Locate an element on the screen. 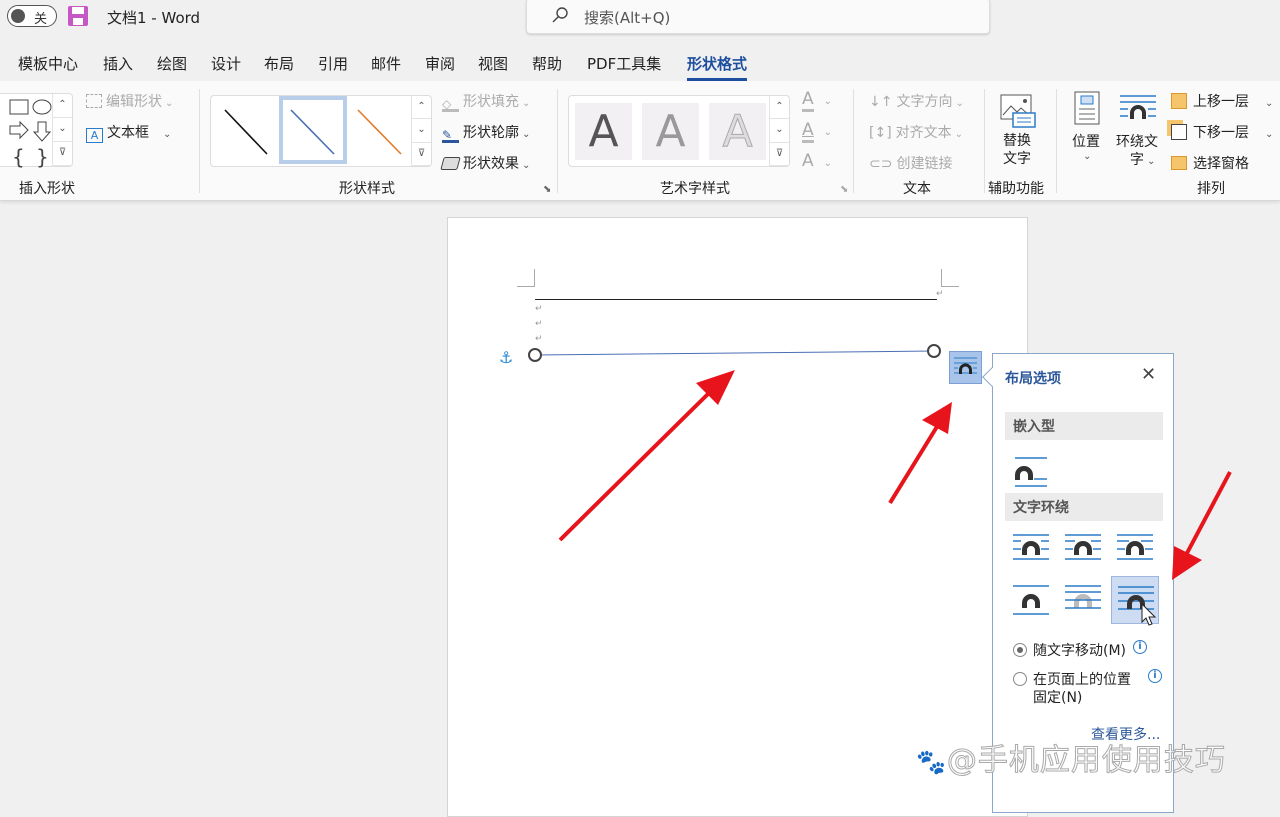 This screenshot has width=1280, height=817. annotation-arrows is located at coordinates (895, 475).